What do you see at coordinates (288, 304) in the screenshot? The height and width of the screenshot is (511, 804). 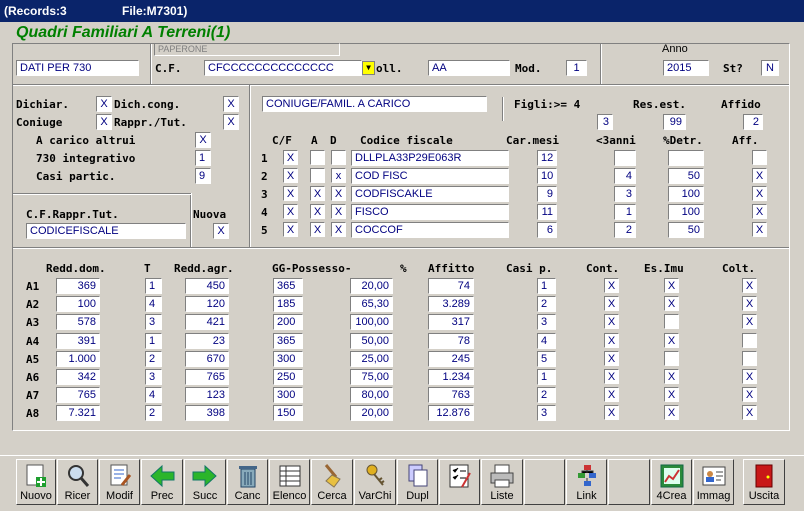 I see `gg-field: 185` at bounding box center [288, 304].